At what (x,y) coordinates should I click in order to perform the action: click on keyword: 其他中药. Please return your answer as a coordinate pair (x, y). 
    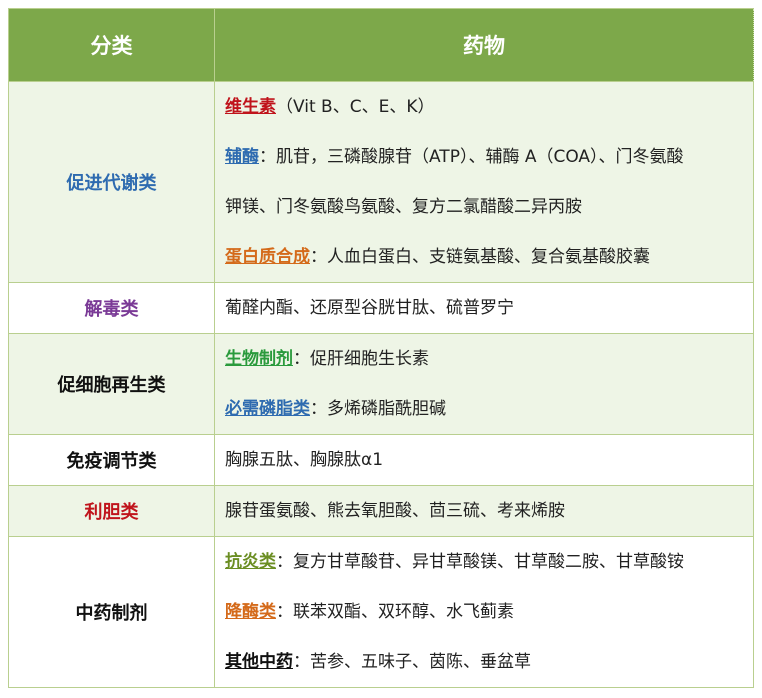
    Looking at the image, I should click on (259, 662).